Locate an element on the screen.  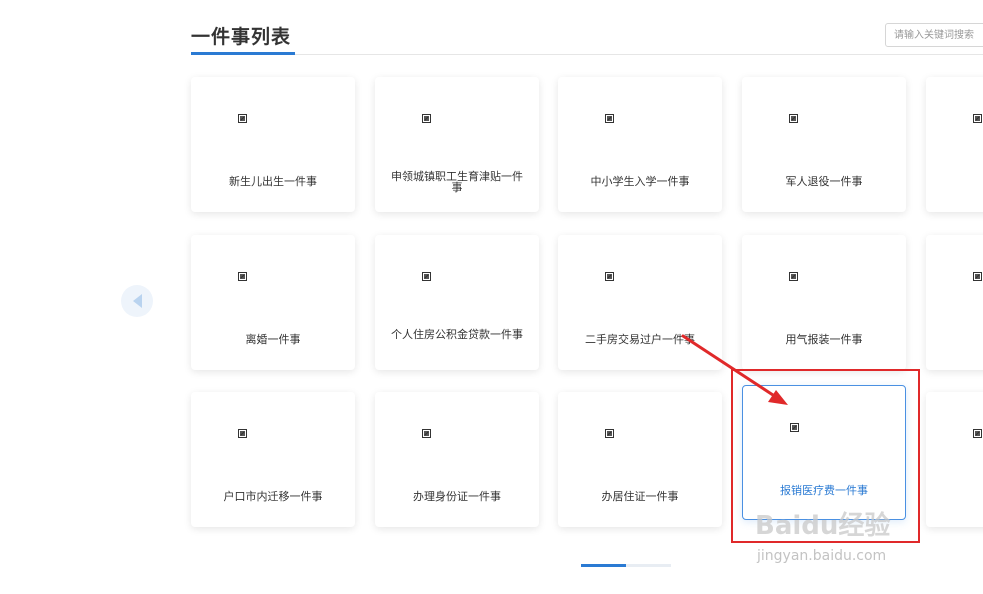
watermark-logo: Baidu经验 is located at coordinates (823, 526).